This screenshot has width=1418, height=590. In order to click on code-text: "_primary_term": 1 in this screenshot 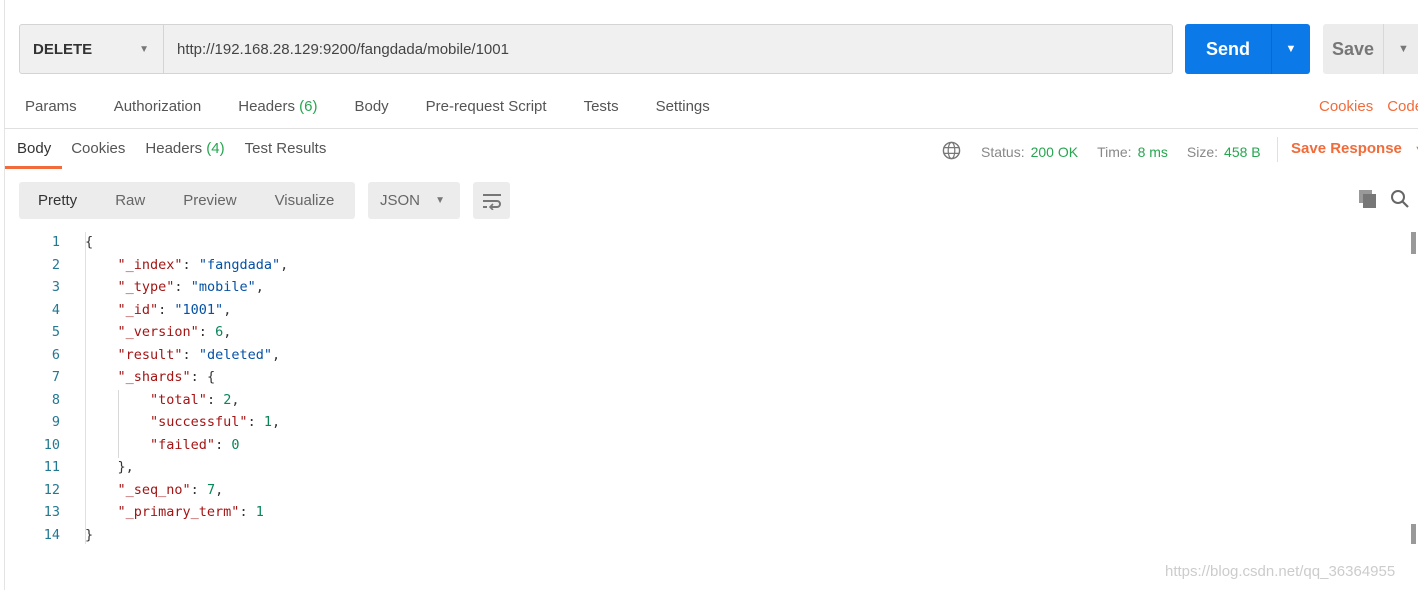, I will do `click(190, 512)`.